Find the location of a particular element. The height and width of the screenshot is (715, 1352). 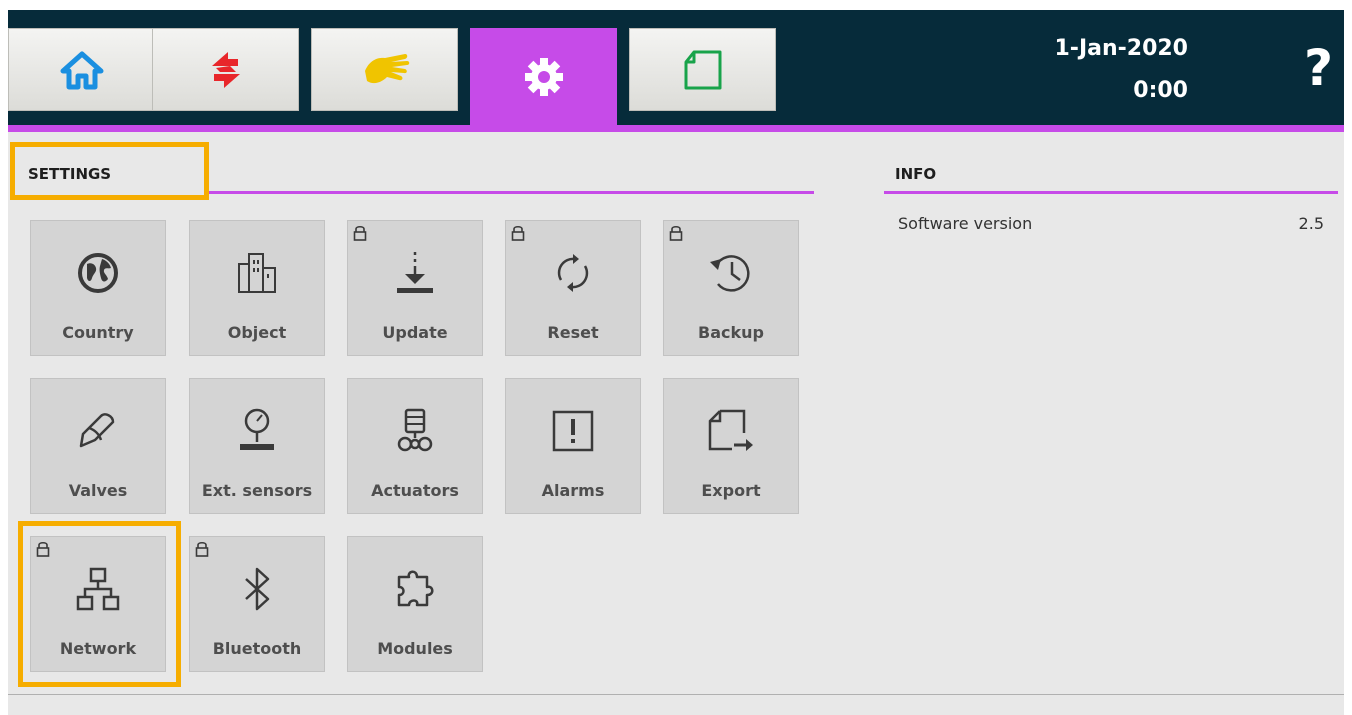

tile-modules: Modules is located at coordinates (415, 604).